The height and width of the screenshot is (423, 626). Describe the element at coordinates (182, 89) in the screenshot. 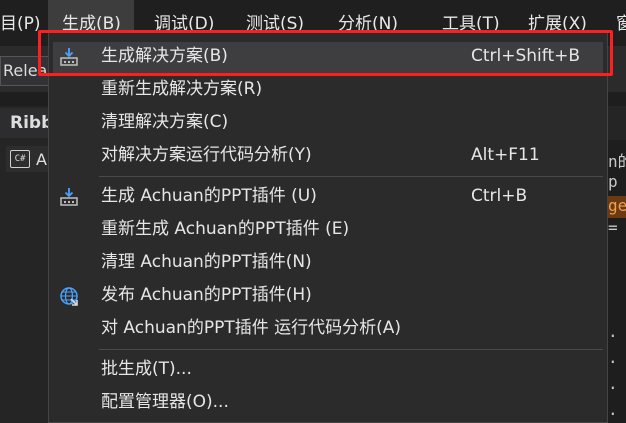

I see `menu-item-label: 重新生成解决方案(R)` at that location.